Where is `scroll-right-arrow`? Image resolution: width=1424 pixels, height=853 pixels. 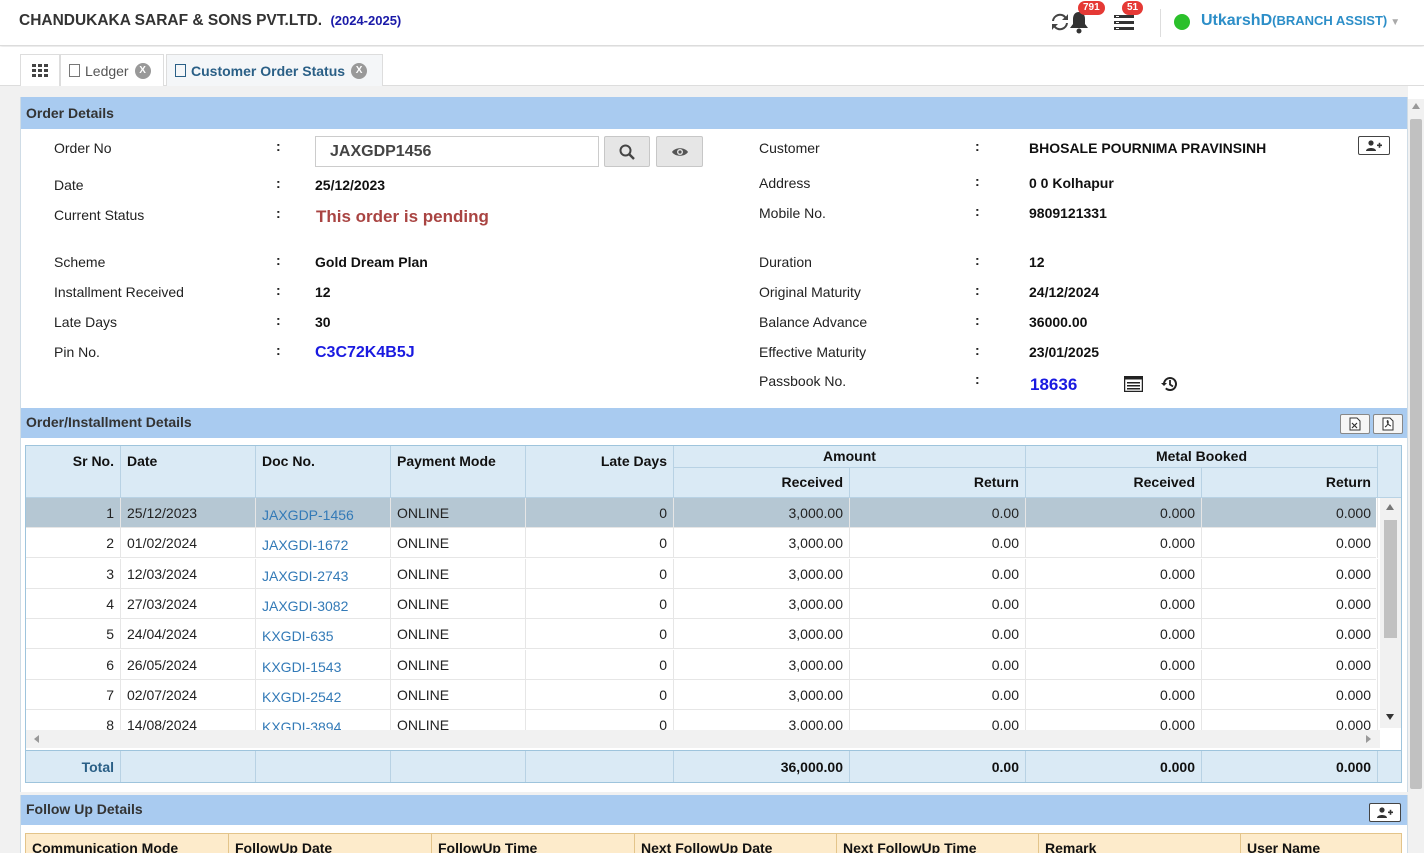
scroll-right-arrow is located at coordinates (1368, 739).